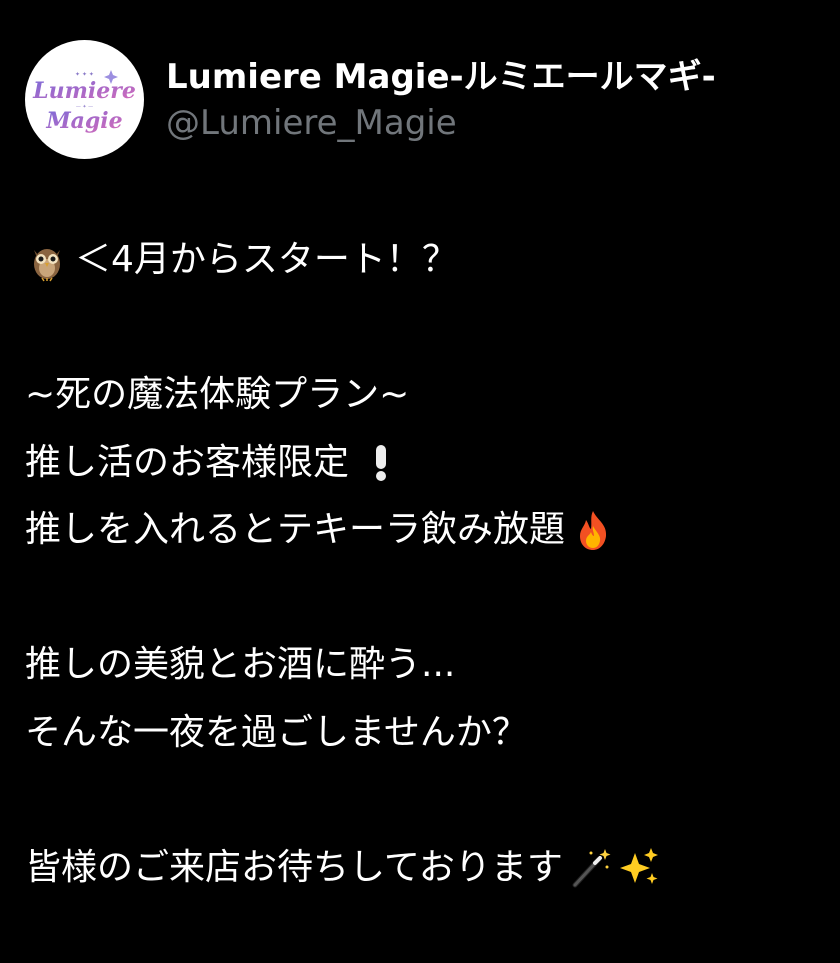  What do you see at coordinates (639, 867) in the screenshot?
I see `sparkles-emoji-icon` at bounding box center [639, 867].